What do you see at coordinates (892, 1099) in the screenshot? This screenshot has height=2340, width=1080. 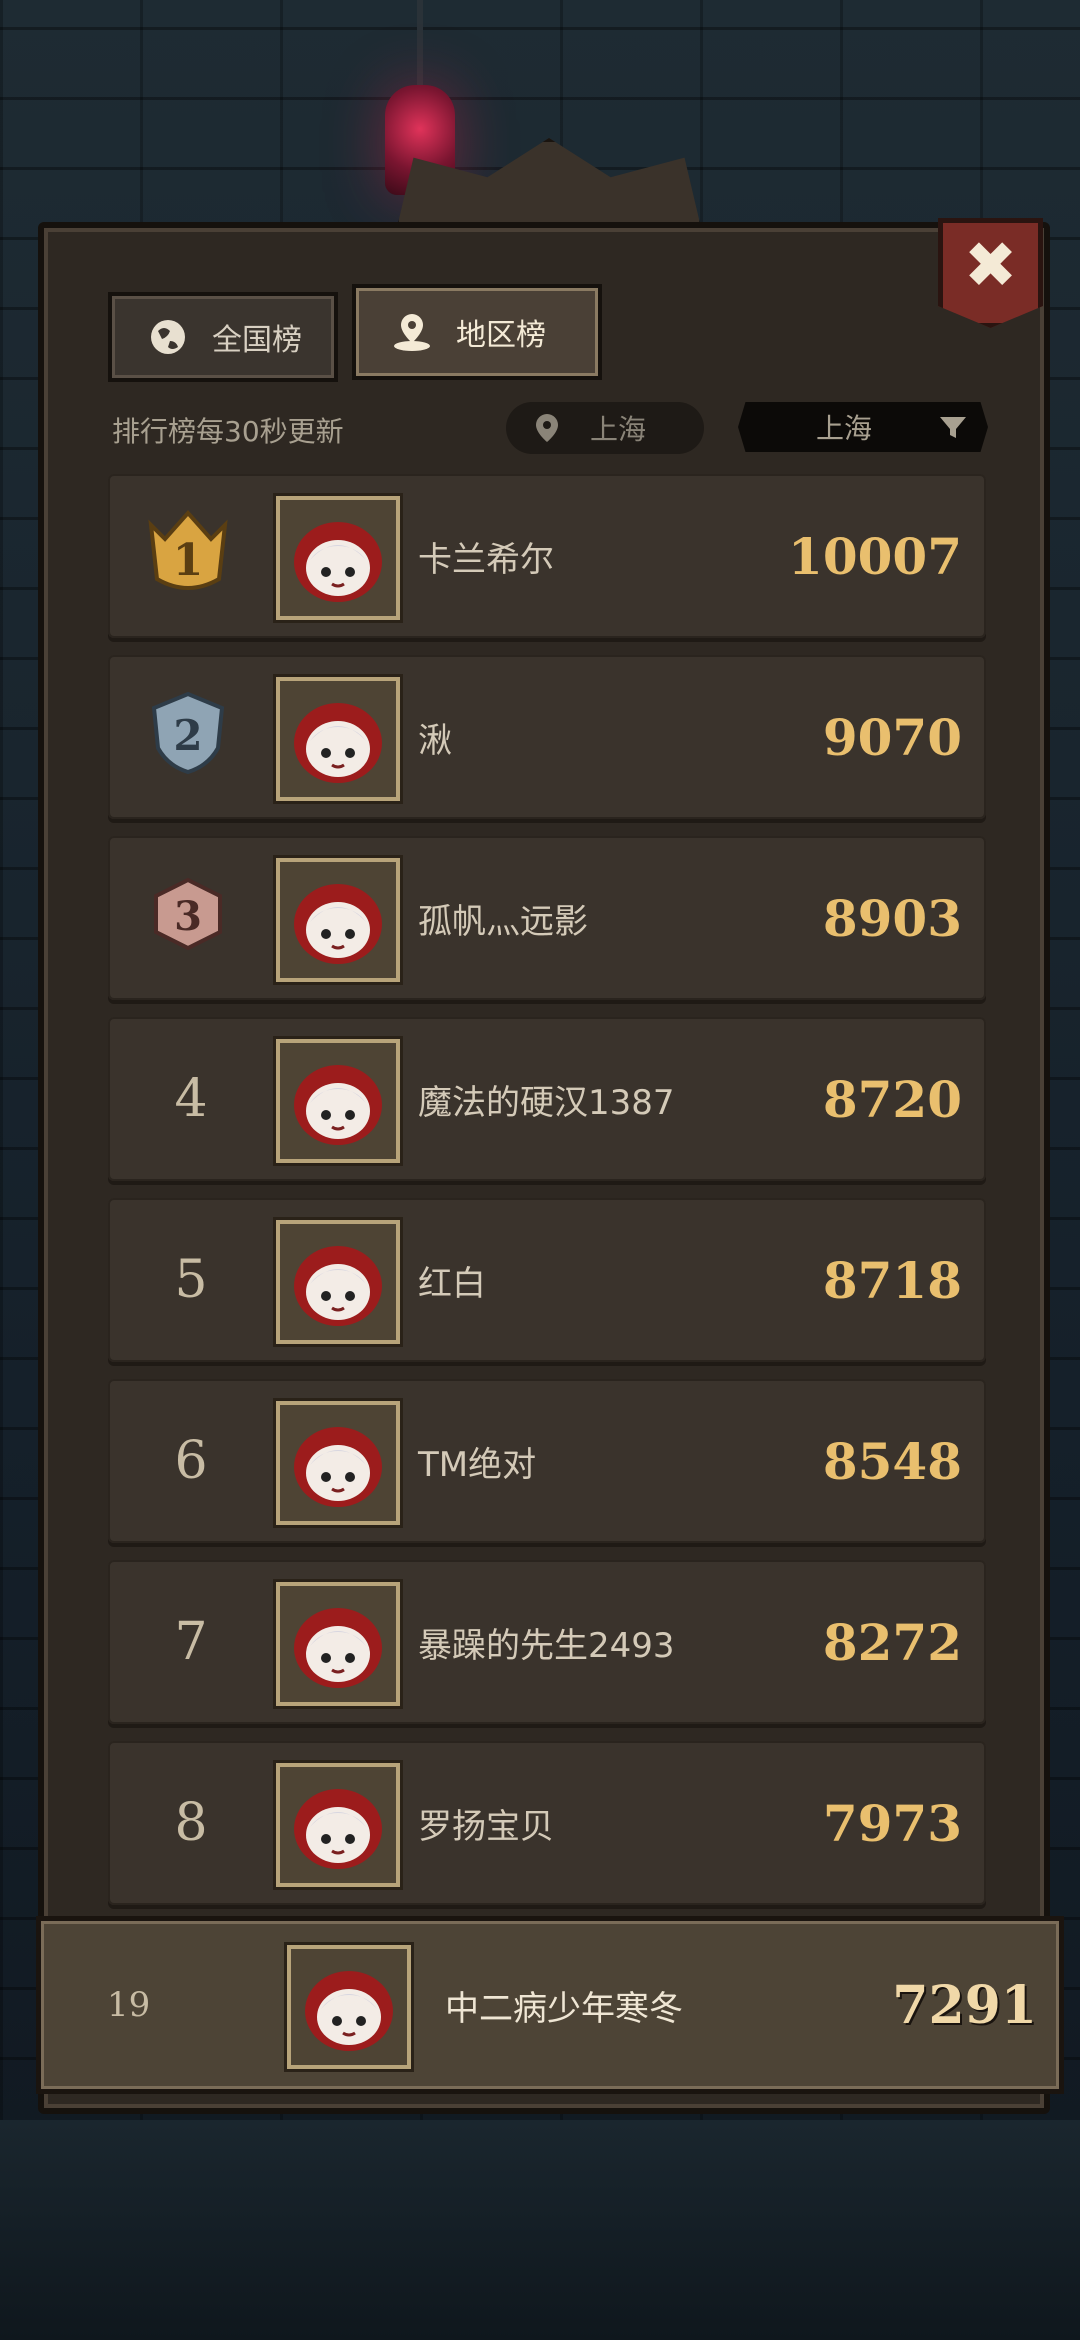 I see `player-score: 8720` at bounding box center [892, 1099].